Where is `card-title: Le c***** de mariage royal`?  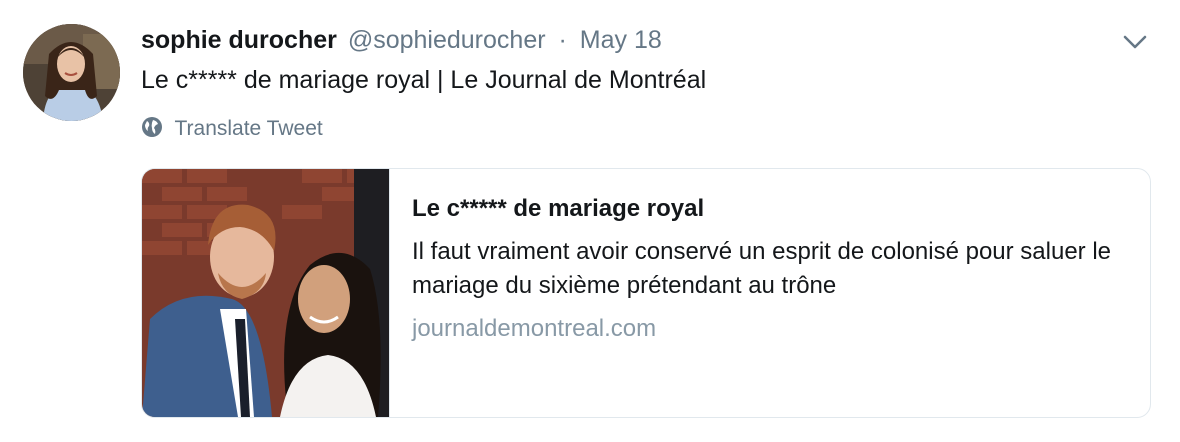
card-title: Le c***** de mariage royal is located at coordinates (558, 208).